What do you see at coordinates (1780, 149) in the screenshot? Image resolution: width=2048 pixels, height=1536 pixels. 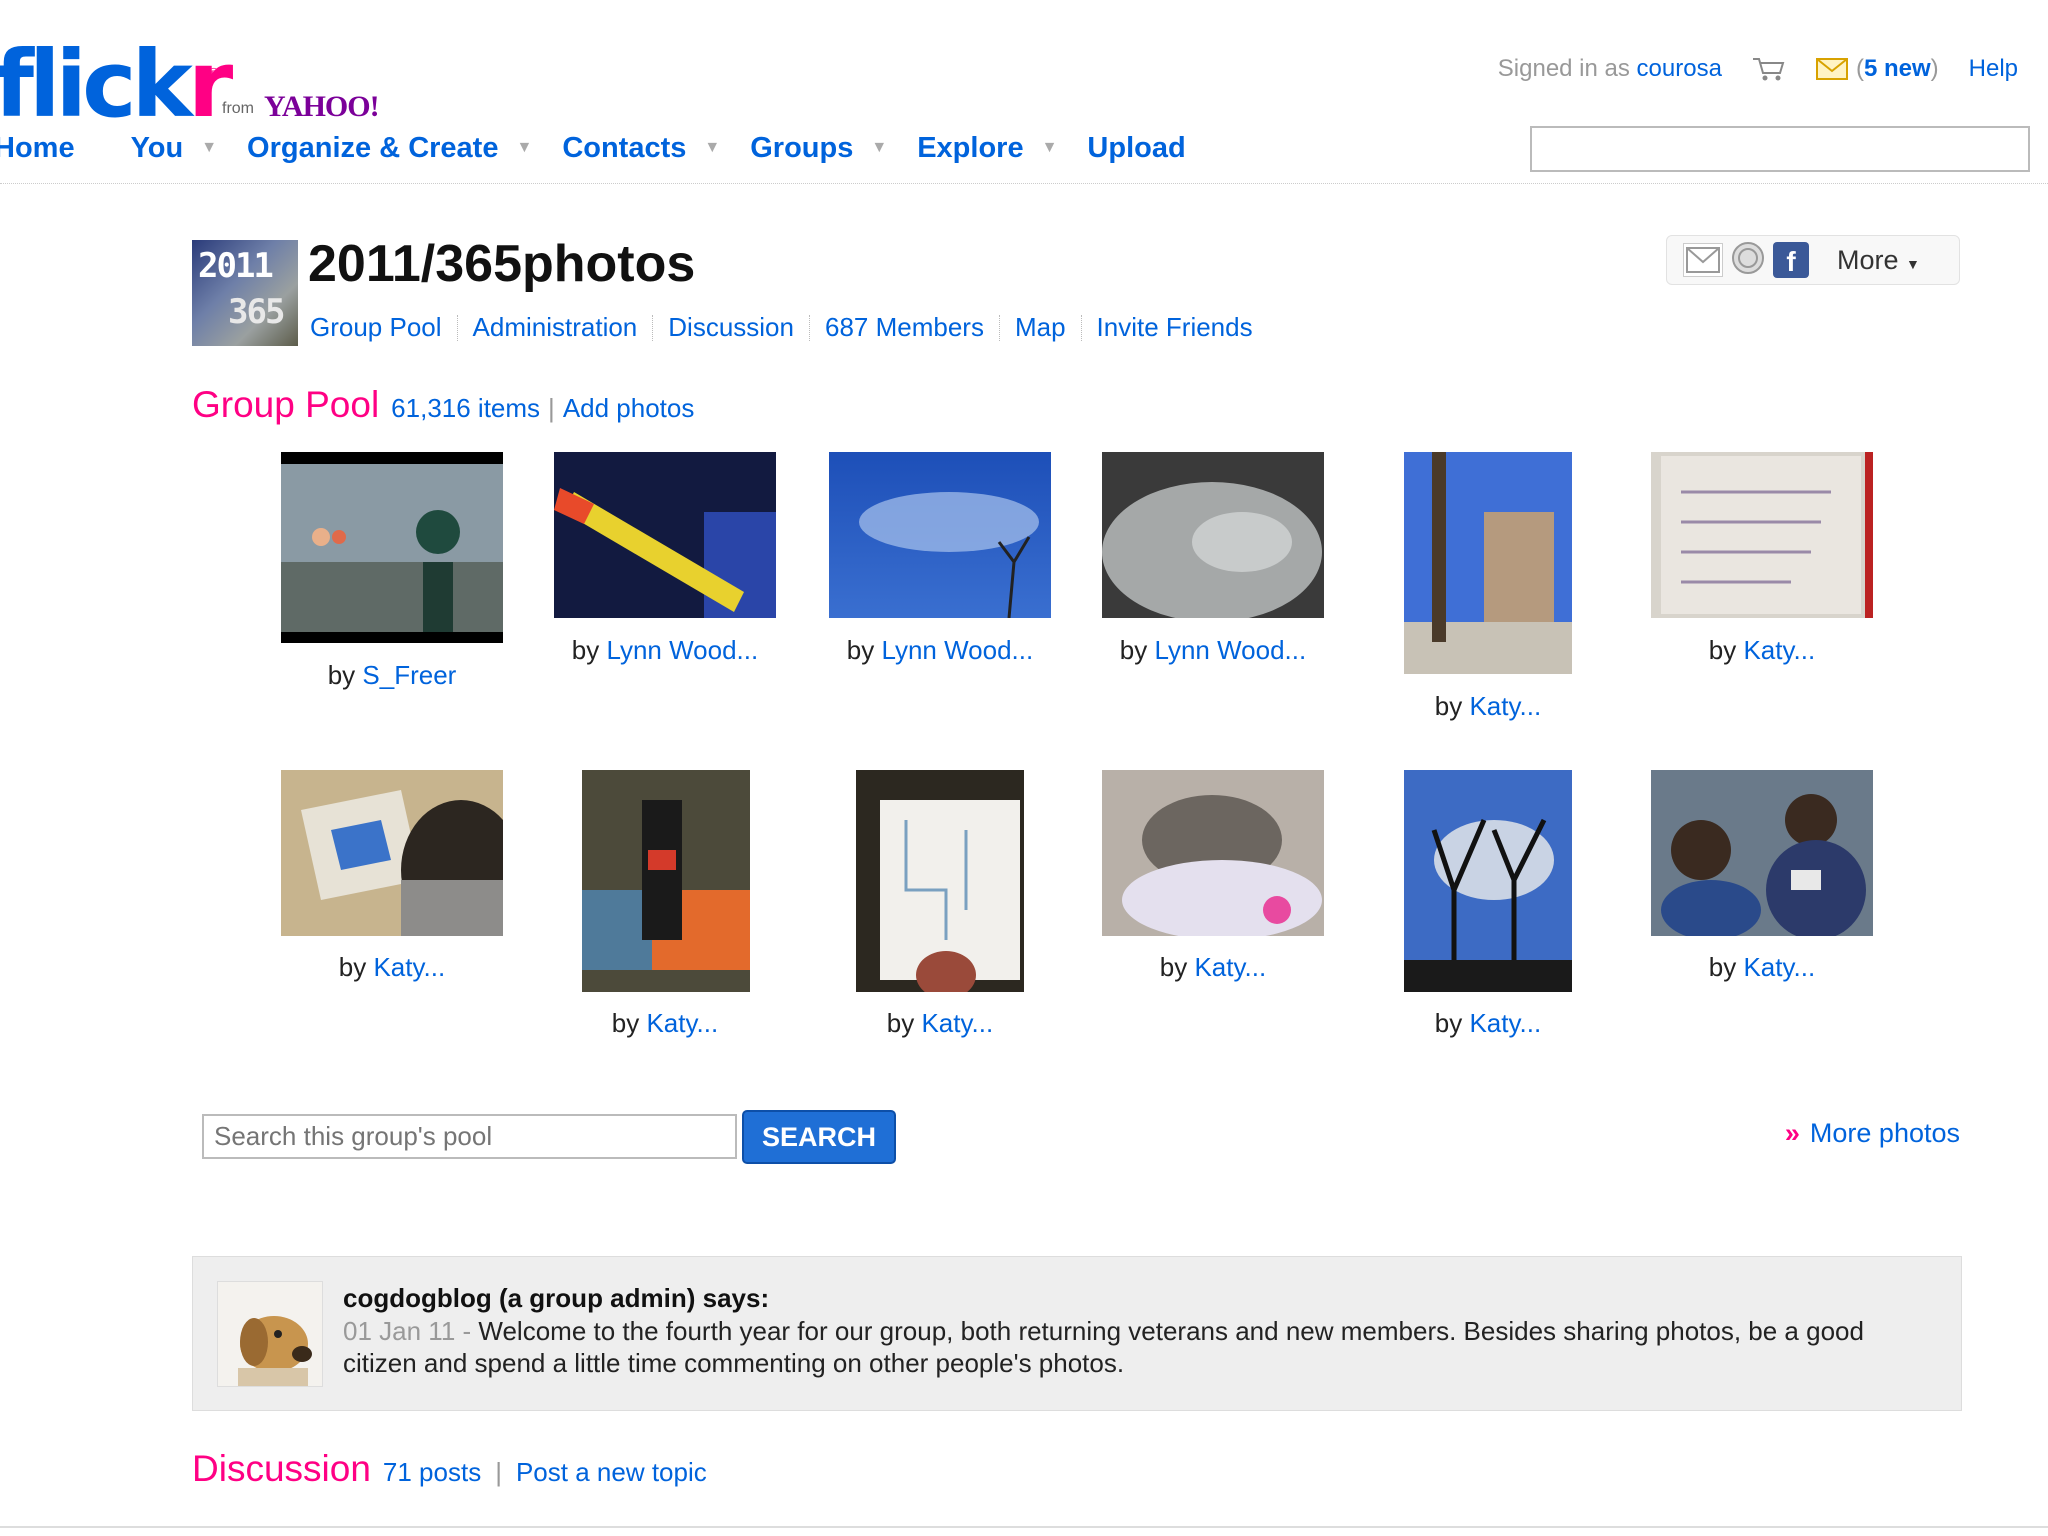 I see `site-search-input` at bounding box center [1780, 149].